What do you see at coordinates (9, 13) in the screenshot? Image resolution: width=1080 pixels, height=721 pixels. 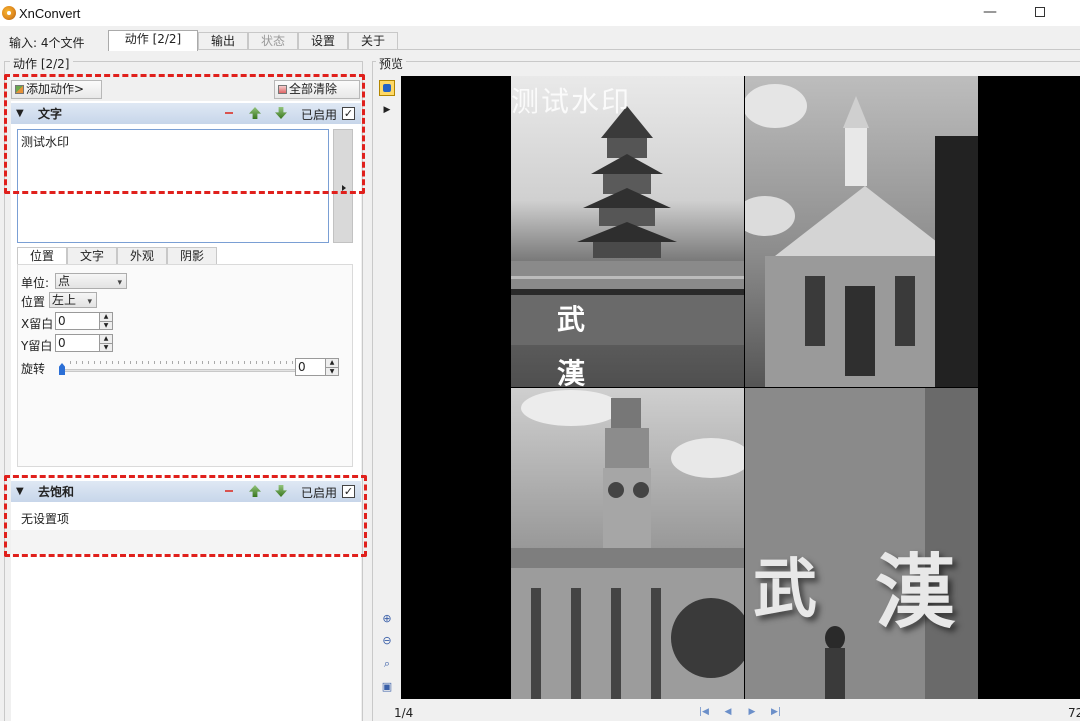 I see `xnconvert-logo-icon` at bounding box center [9, 13].